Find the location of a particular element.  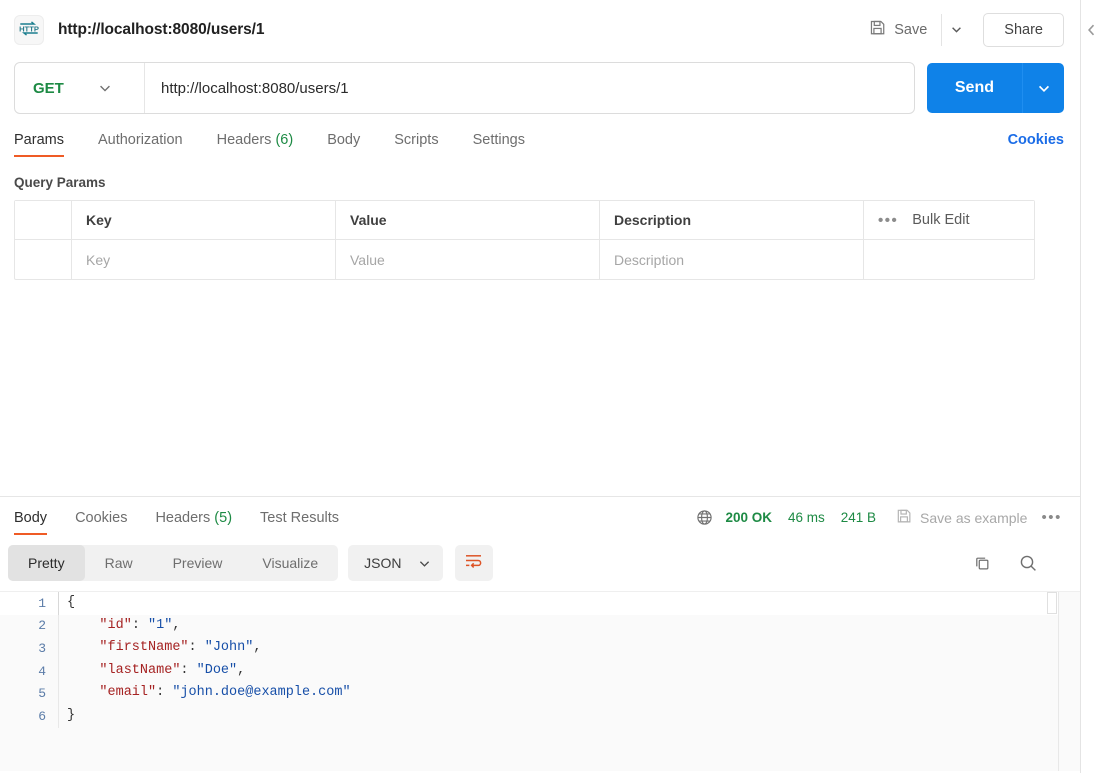

line-number: 5 is located at coordinates (42, 694).